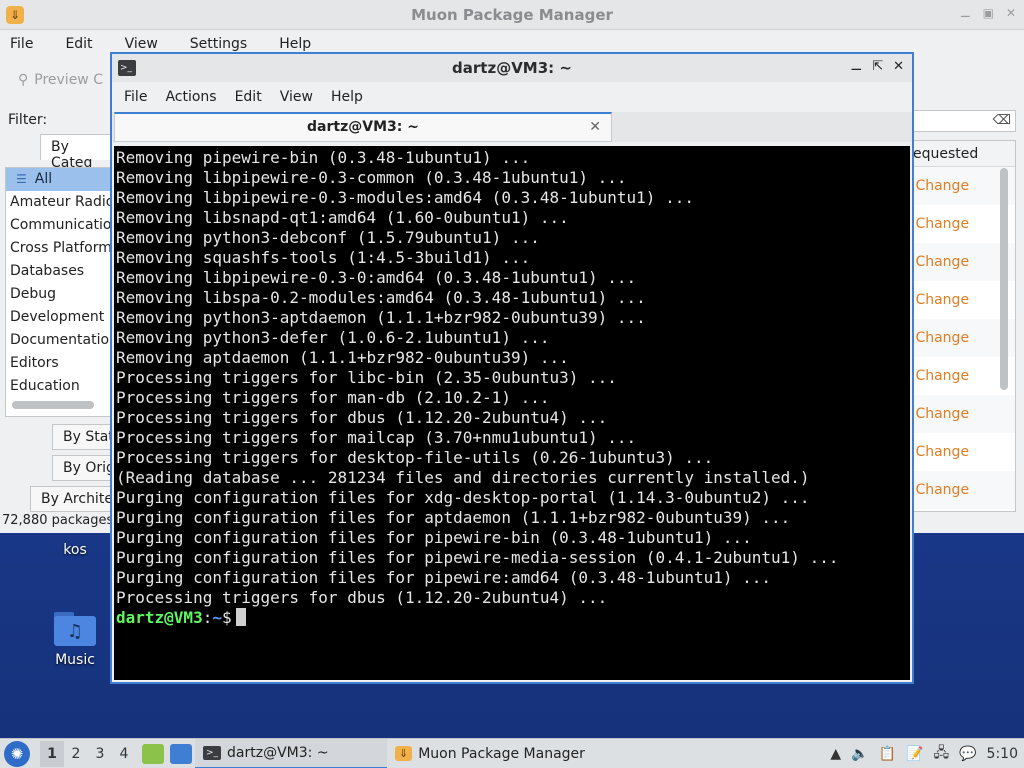  Describe the element at coordinates (291, 753) in the screenshot. I see `task-terminal: >_ dartz@VM3: ~` at that location.